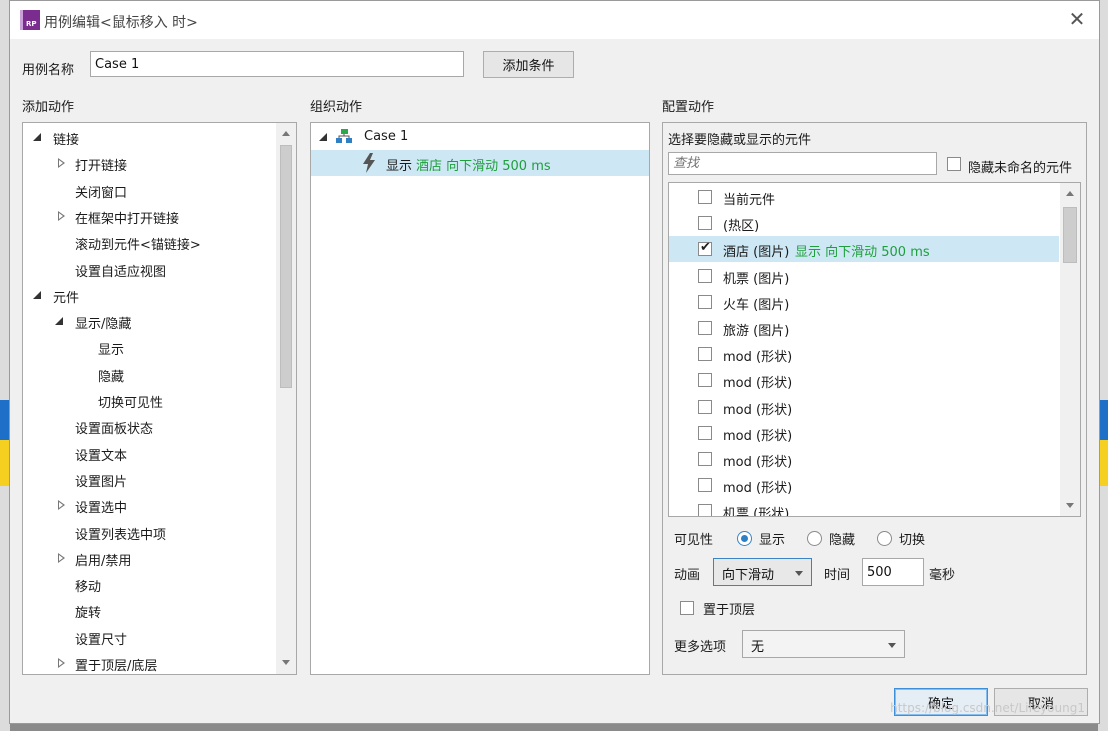 Image resolution: width=1108 pixels, height=731 pixels. I want to click on action-tree-item: 移动, so click(149, 584).